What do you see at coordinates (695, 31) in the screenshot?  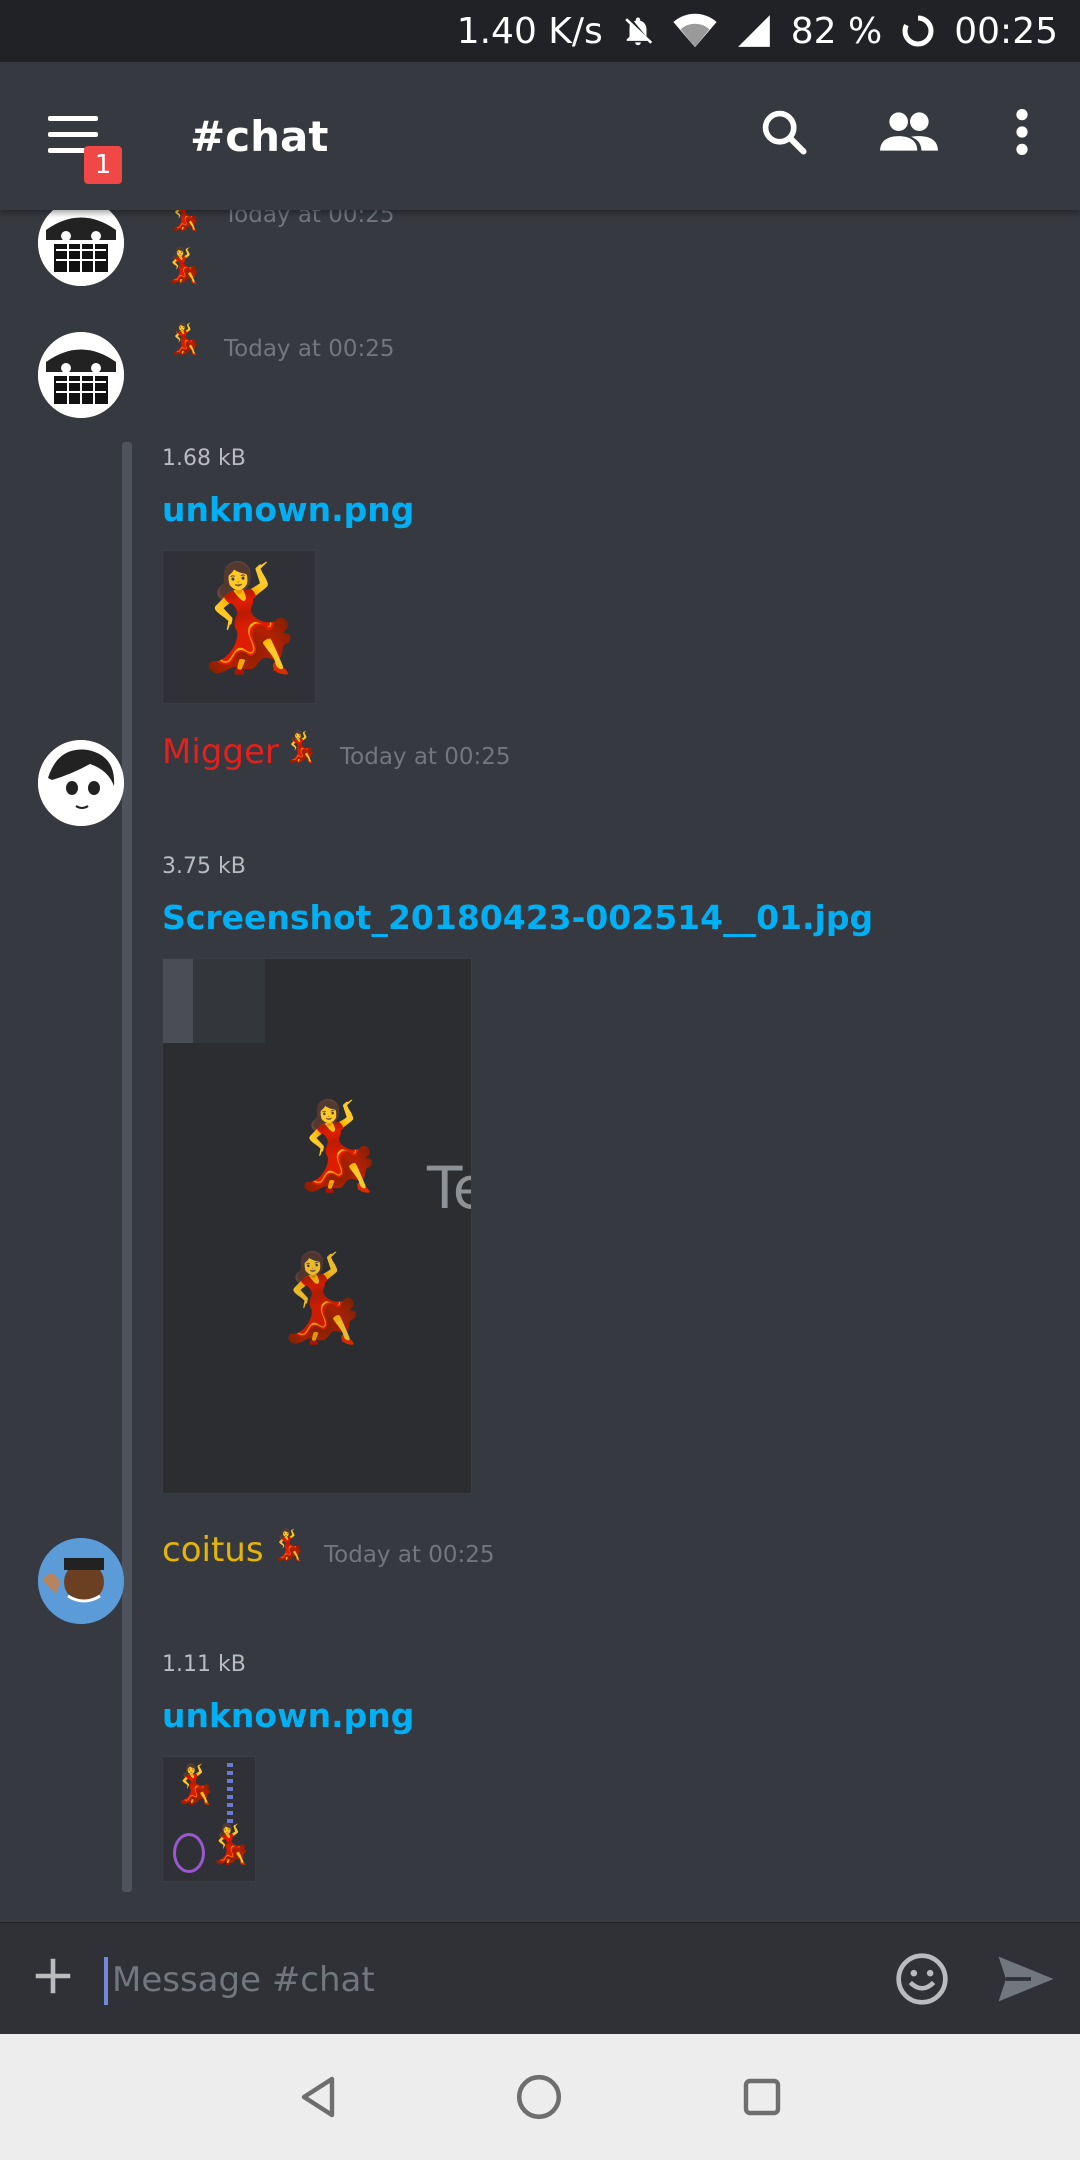 I see `wifi-icon` at bounding box center [695, 31].